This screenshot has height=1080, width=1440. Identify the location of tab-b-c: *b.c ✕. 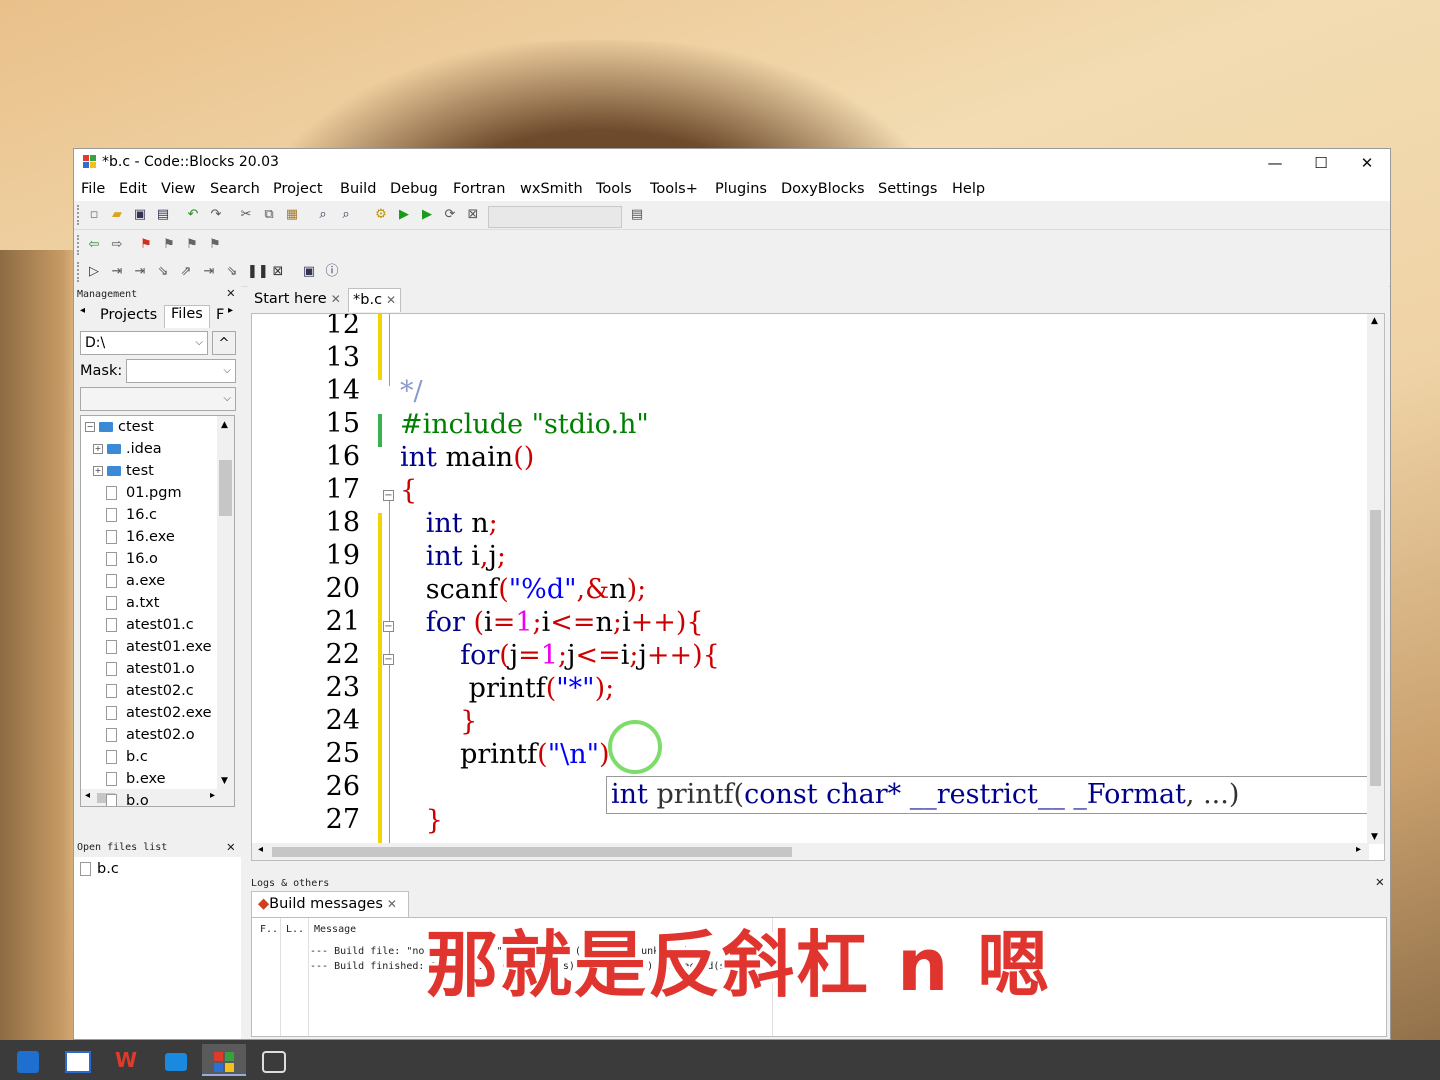
(375, 300).